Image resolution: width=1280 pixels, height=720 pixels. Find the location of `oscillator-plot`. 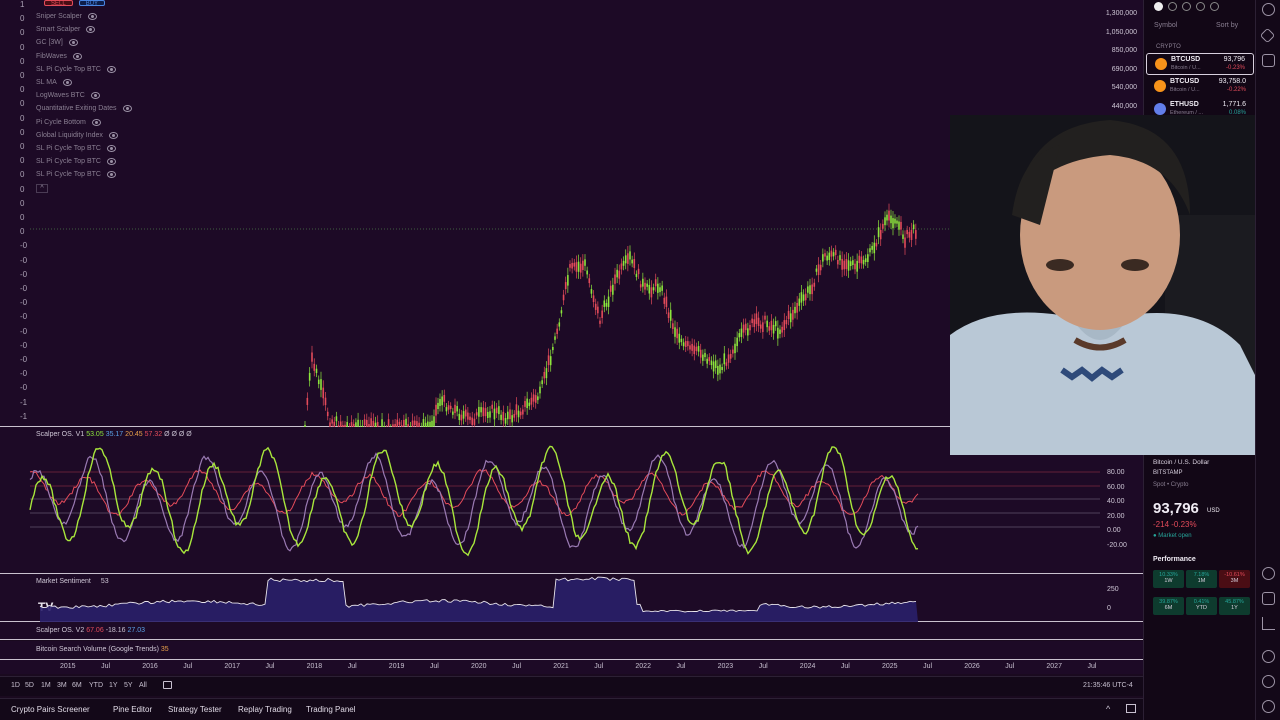

oscillator-plot is located at coordinates (564, 501).